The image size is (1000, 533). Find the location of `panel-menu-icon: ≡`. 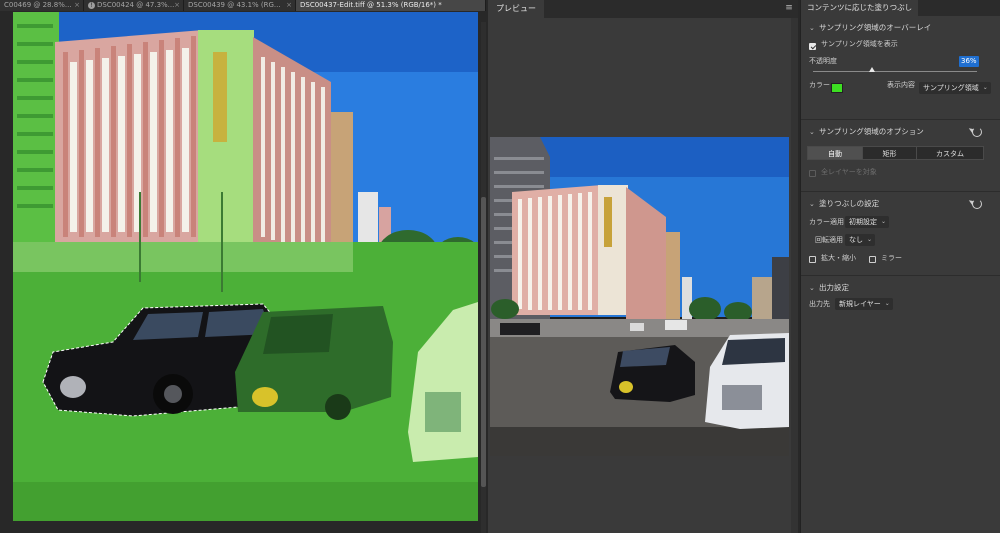

panel-menu-icon: ≡ is located at coordinates (789, 8).